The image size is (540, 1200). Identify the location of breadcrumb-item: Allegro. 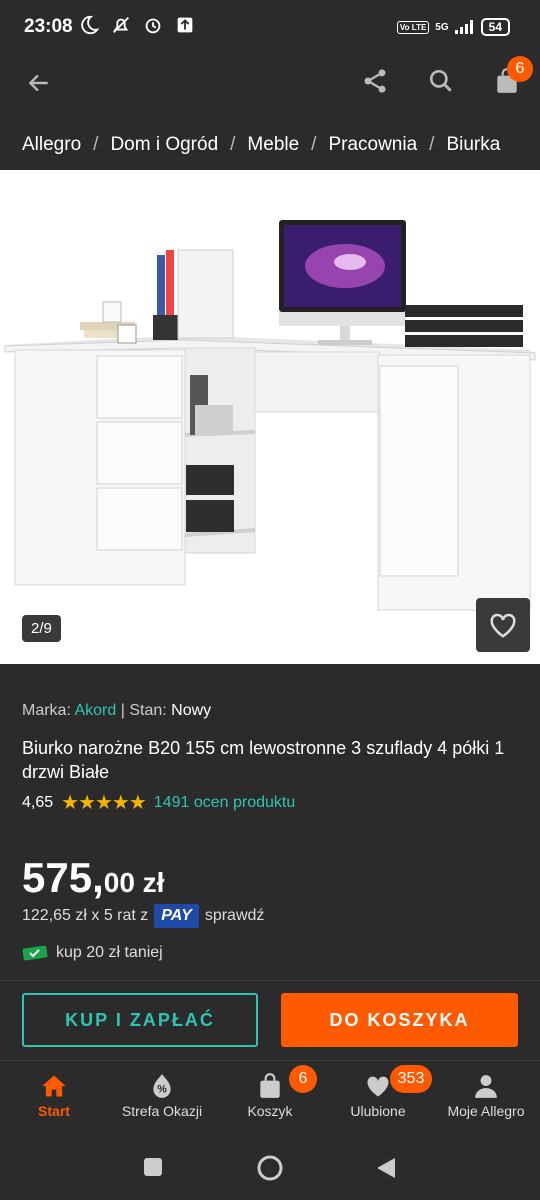
(51, 145).